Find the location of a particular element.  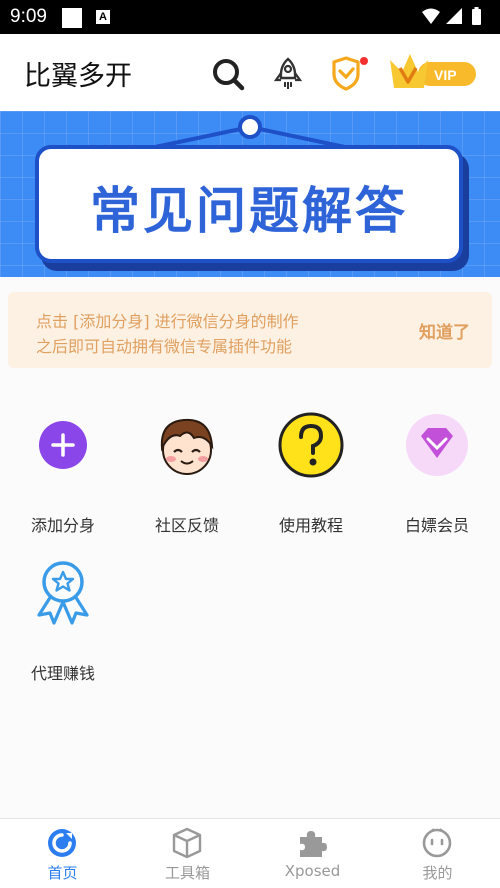

nav-label-home: 首页 is located at coordinates (62, 873).